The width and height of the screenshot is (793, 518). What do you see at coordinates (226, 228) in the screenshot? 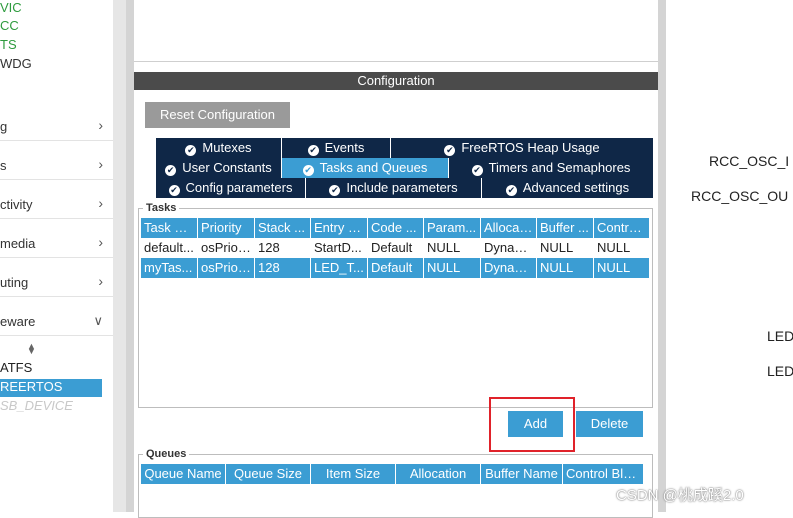
I see `column-header: Priority` at bounding box center [226, 228].